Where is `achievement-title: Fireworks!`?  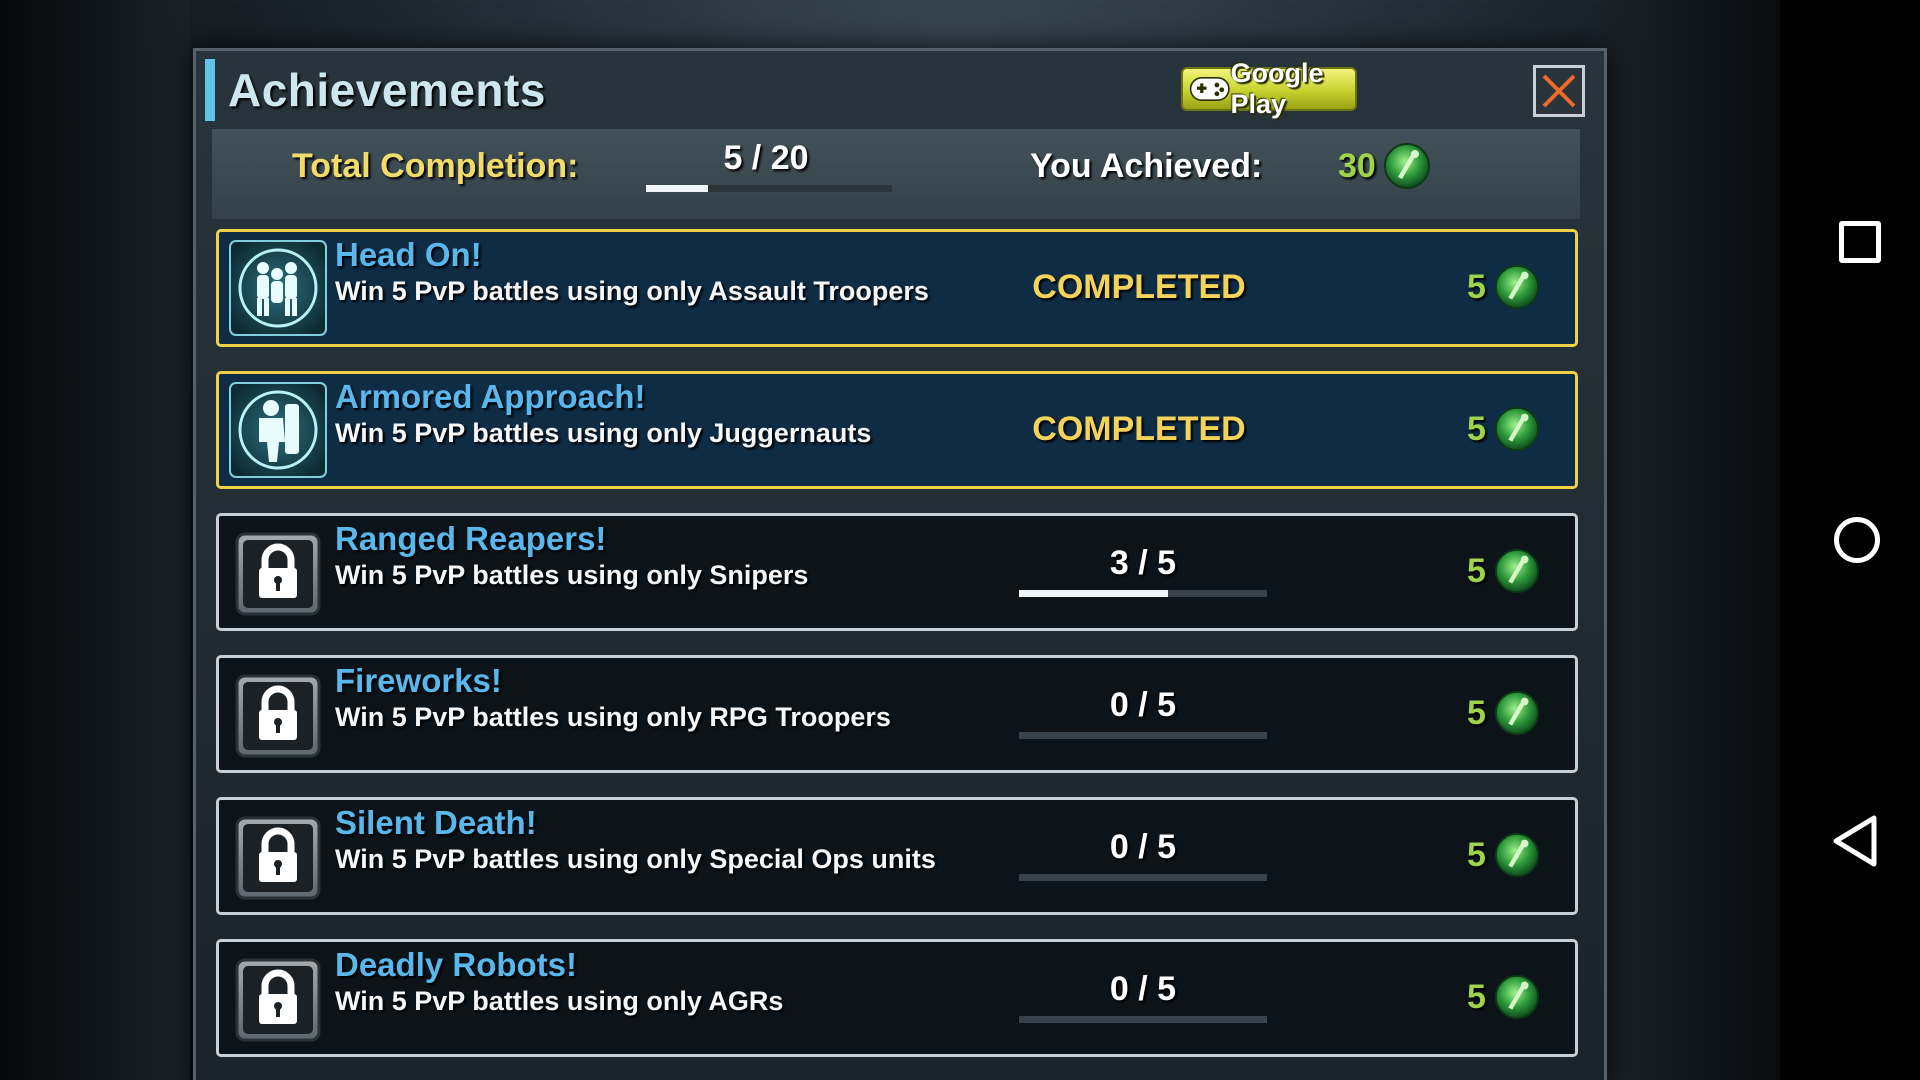
achievement-title: Fireworks! is located at coordinates (418, 680).